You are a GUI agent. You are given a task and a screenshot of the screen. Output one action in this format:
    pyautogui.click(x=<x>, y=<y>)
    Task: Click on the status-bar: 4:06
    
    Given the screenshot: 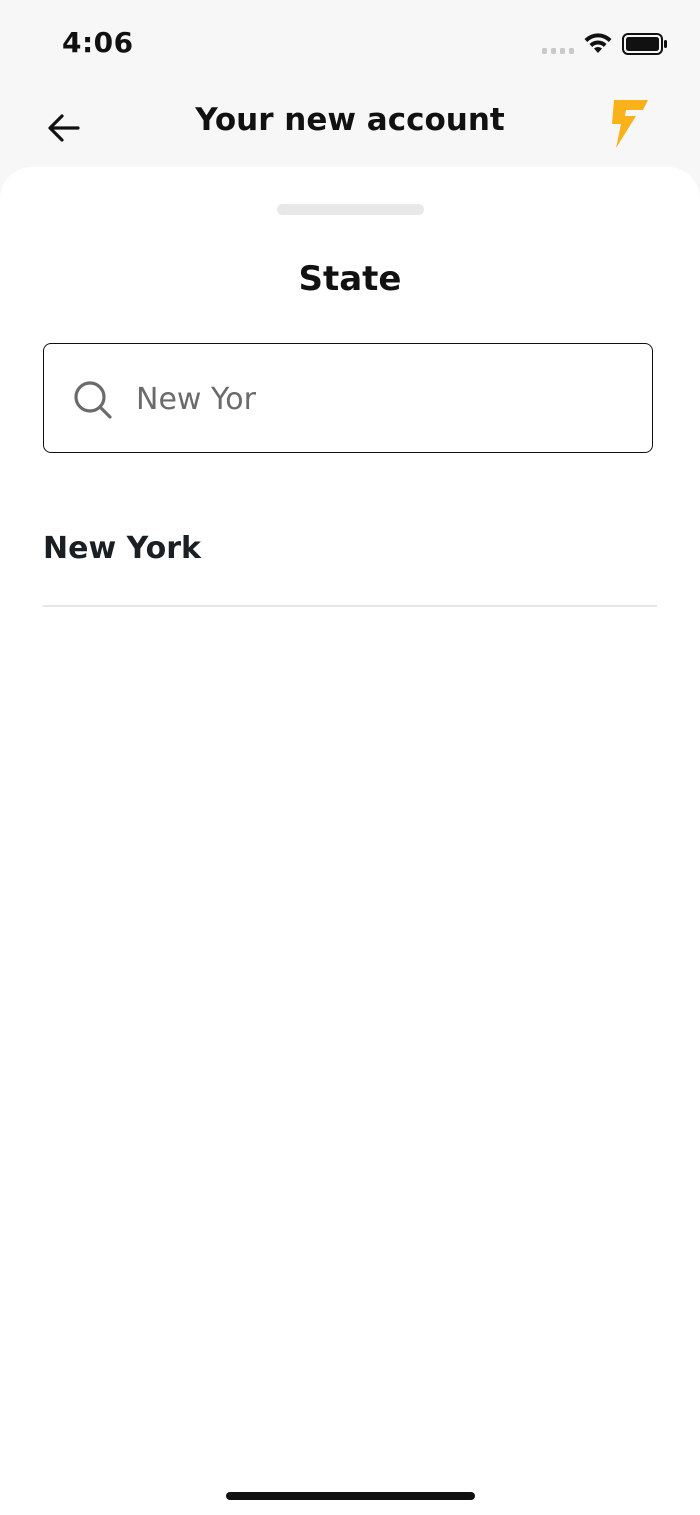 What is the action you would take?
    pyautogui.click(x=350, y=45)
    